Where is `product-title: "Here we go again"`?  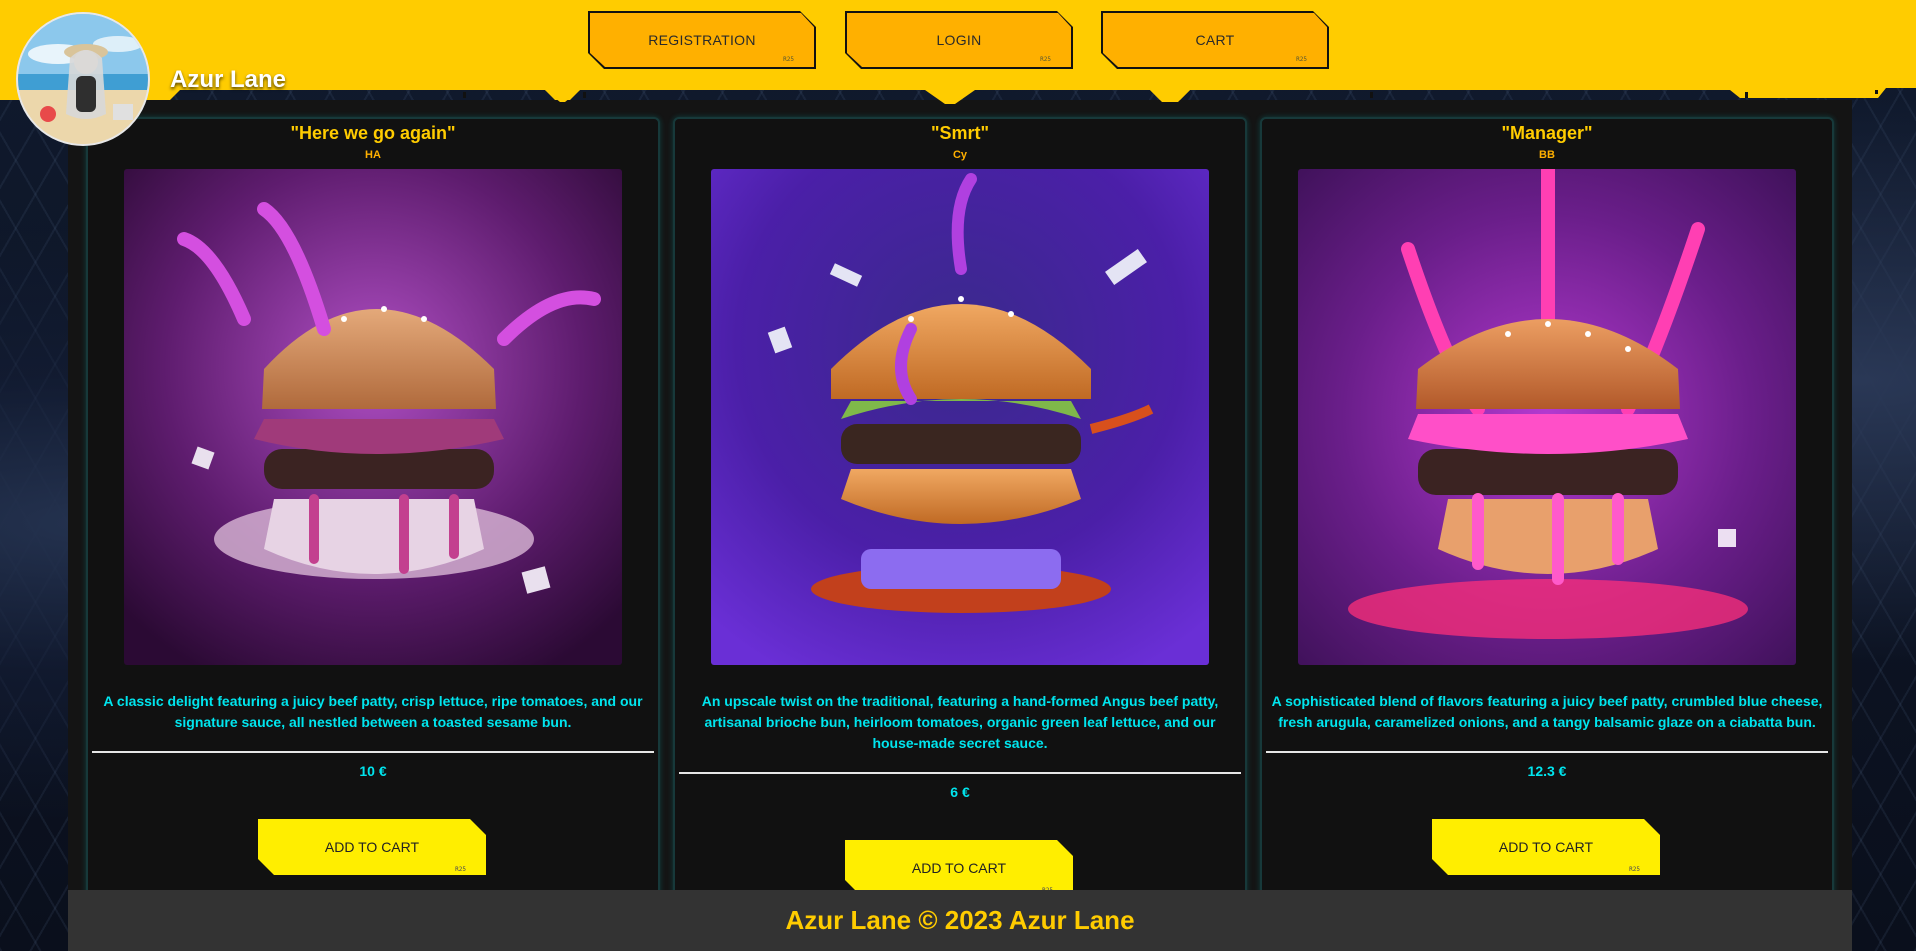
product-title: "Here we go again" is located at coordinates (373, 133).